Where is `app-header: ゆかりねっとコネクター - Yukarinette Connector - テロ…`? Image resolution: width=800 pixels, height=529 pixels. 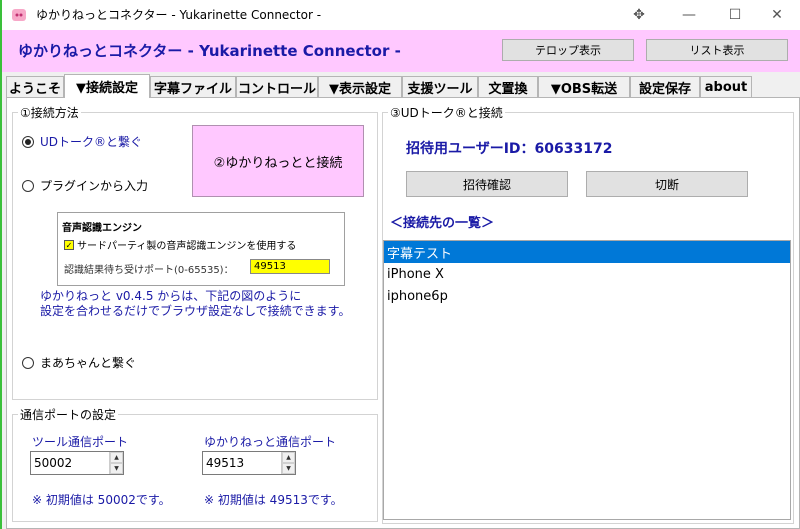 app-header: ゆかりねっとコネクター - Yukarinette Connector - テロ… is located at coordinates (401, 51).